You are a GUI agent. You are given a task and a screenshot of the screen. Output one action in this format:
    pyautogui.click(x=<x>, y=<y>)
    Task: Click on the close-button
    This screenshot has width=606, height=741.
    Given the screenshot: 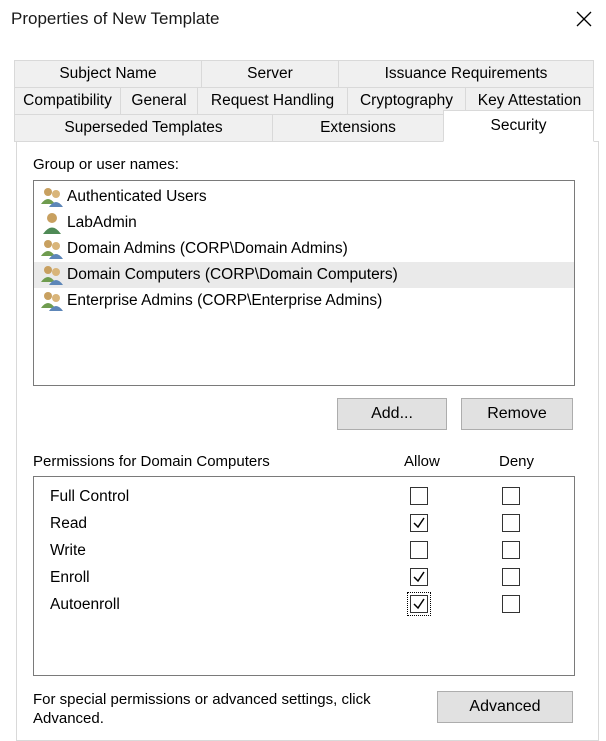 What is the action you would take?
    pyautogui.click(x=584, y=19)
    